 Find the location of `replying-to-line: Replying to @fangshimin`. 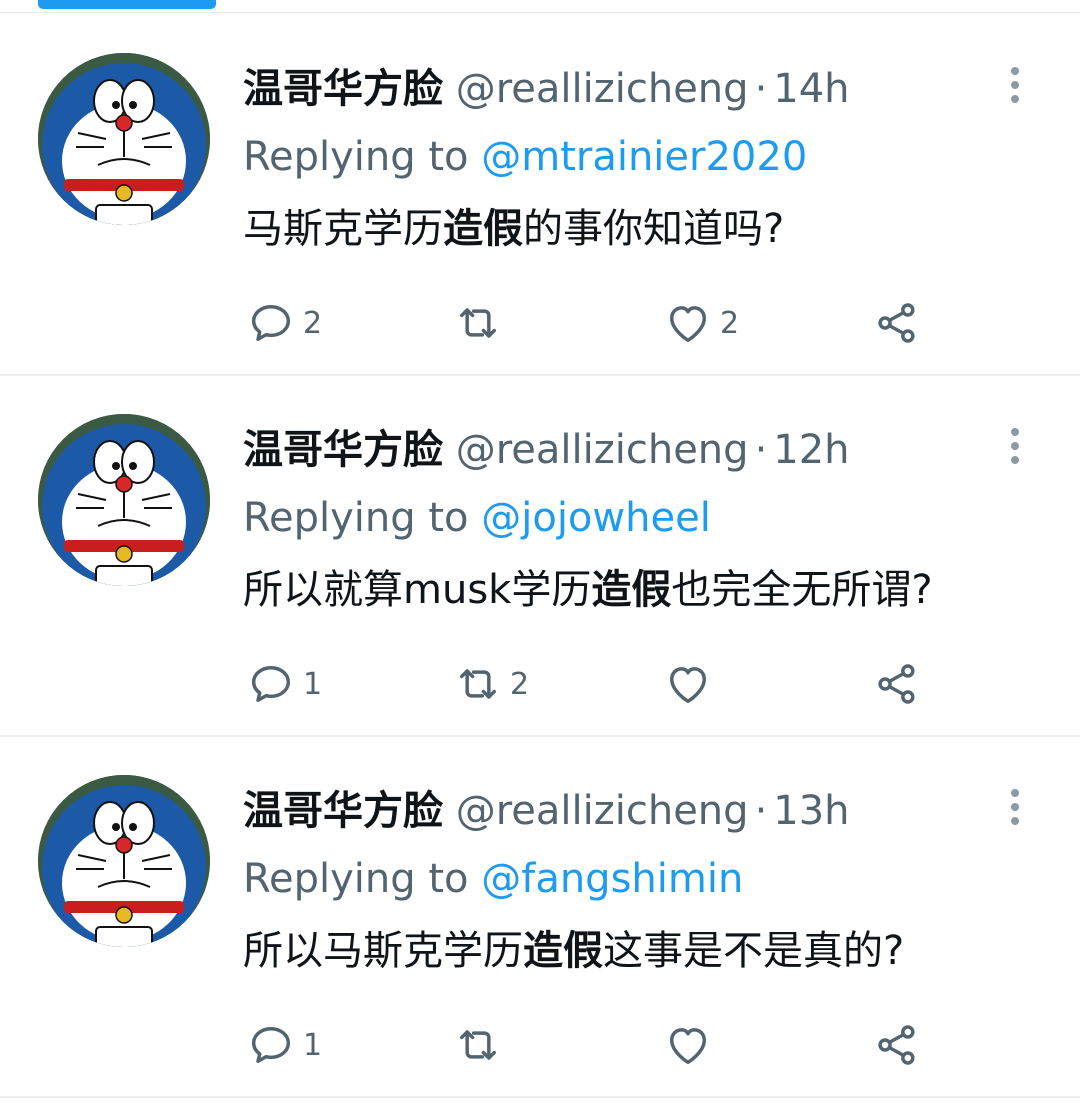

replying-to-line: Replying to @fangshimin is located at coordinates (493, 879).